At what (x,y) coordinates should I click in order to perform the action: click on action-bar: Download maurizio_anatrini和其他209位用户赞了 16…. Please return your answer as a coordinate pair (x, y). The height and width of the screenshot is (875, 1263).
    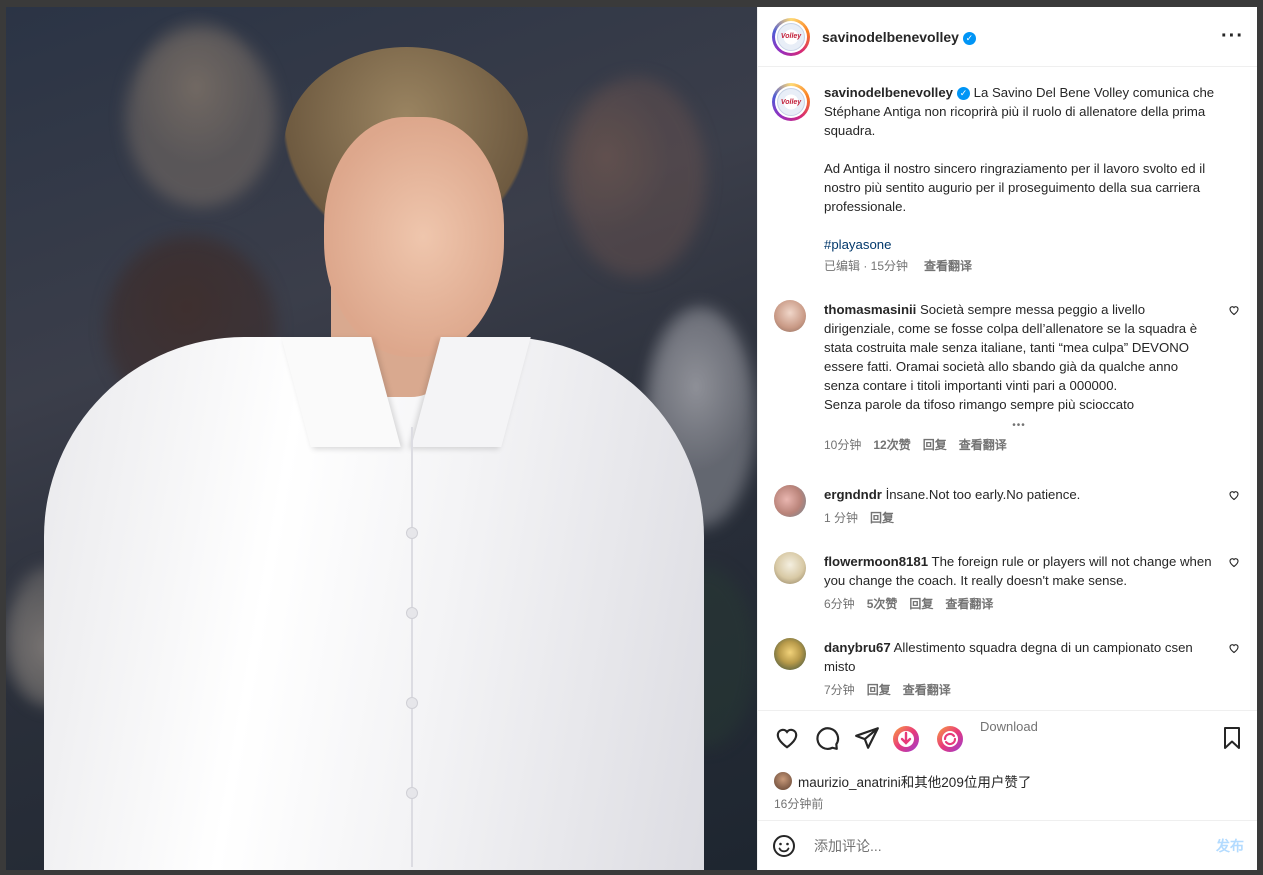
    Looking at the image, I should click on (1007, 765).